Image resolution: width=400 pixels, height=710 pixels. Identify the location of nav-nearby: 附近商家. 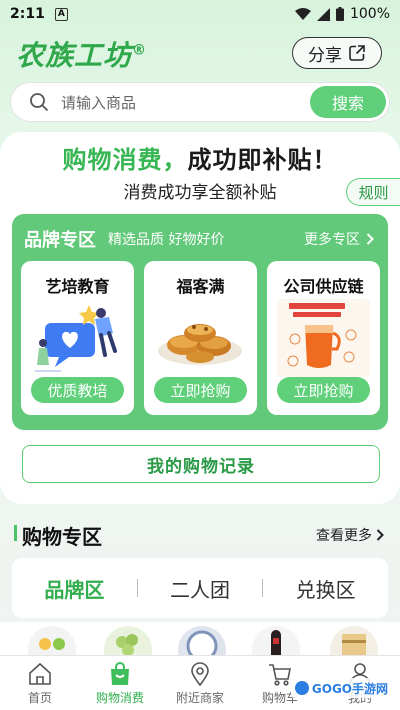
(200, 683).